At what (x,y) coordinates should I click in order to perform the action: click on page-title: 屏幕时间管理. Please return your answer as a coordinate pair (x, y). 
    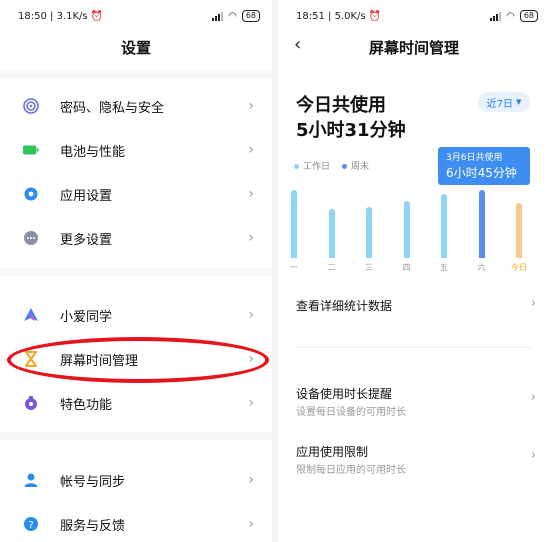
    Looking at the image, I should click on (413, 48).